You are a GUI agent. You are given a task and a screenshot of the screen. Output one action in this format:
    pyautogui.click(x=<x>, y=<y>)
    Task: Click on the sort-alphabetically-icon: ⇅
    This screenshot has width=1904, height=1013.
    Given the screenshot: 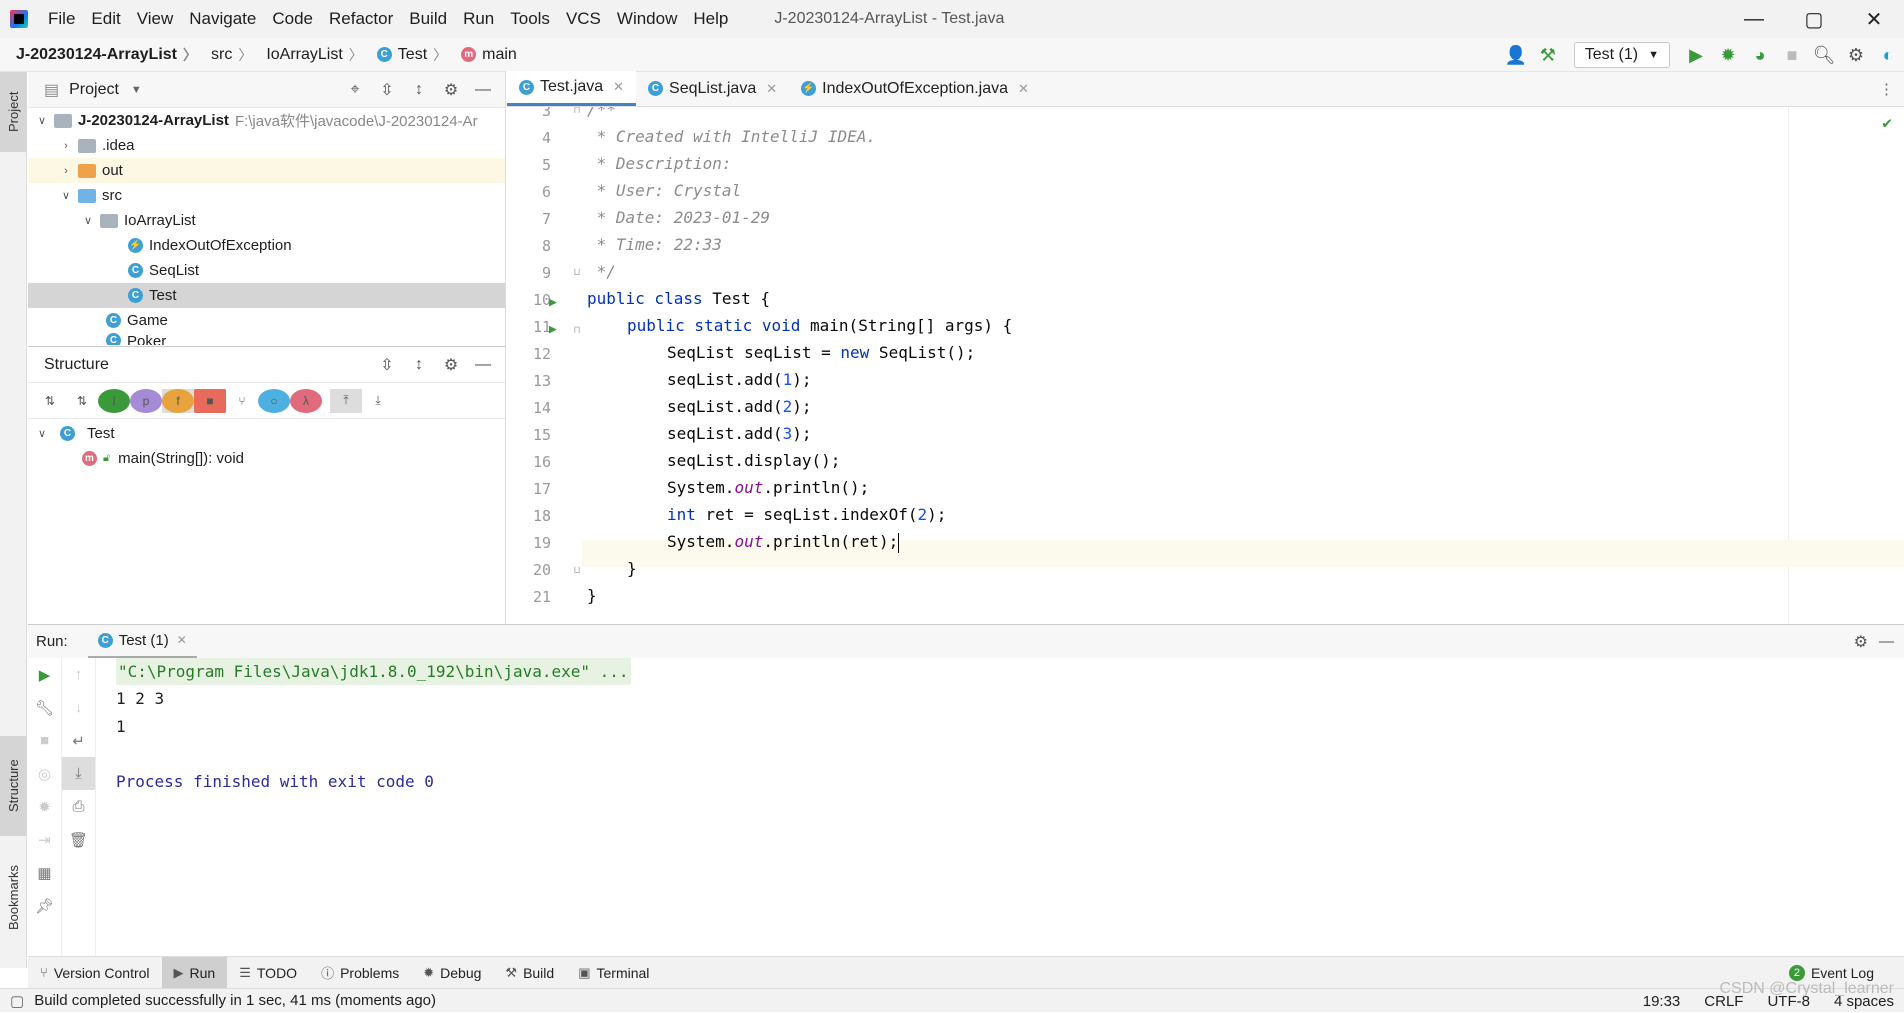 What is the action you would take?
    pyautogui.click(x=82, y=401)
    